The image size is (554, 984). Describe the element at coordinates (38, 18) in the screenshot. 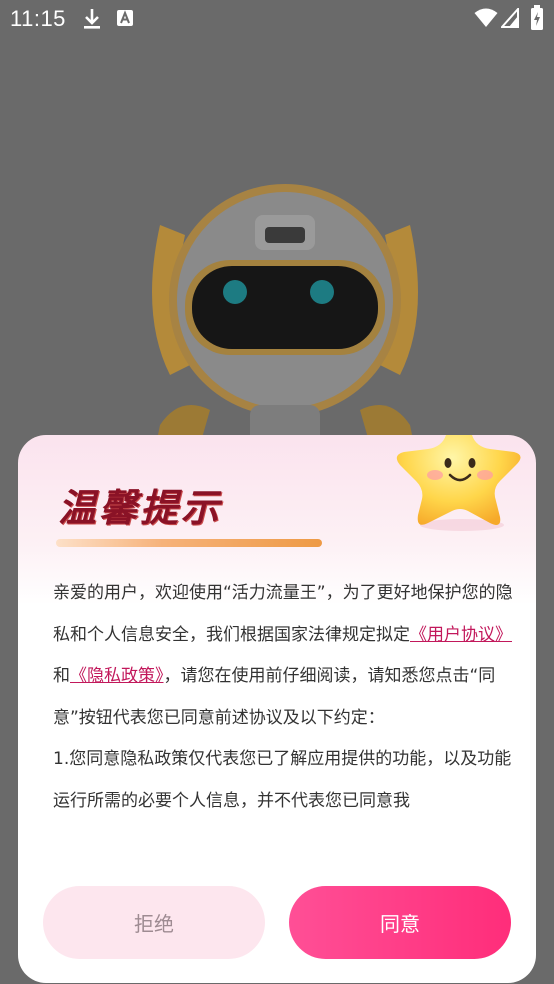

I see `status-time: 11:15` at that location.